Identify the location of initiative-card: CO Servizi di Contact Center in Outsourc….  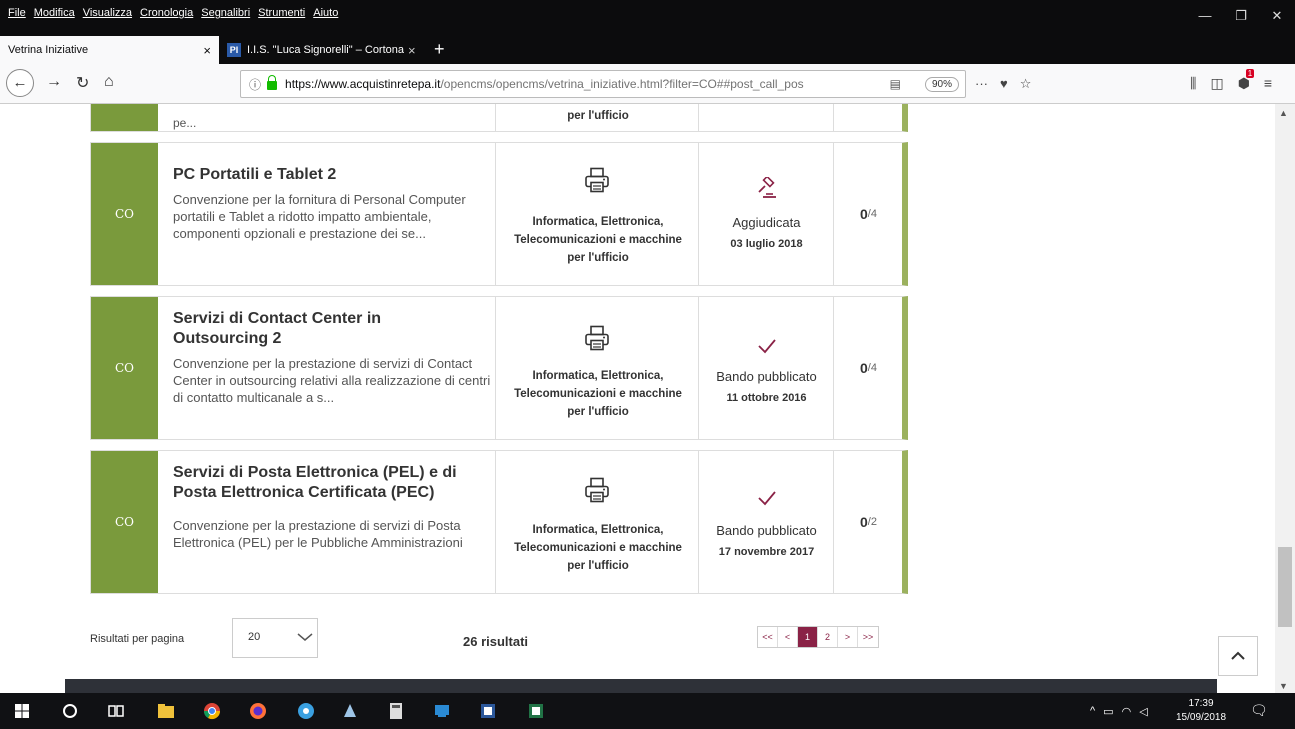
(499, 368).